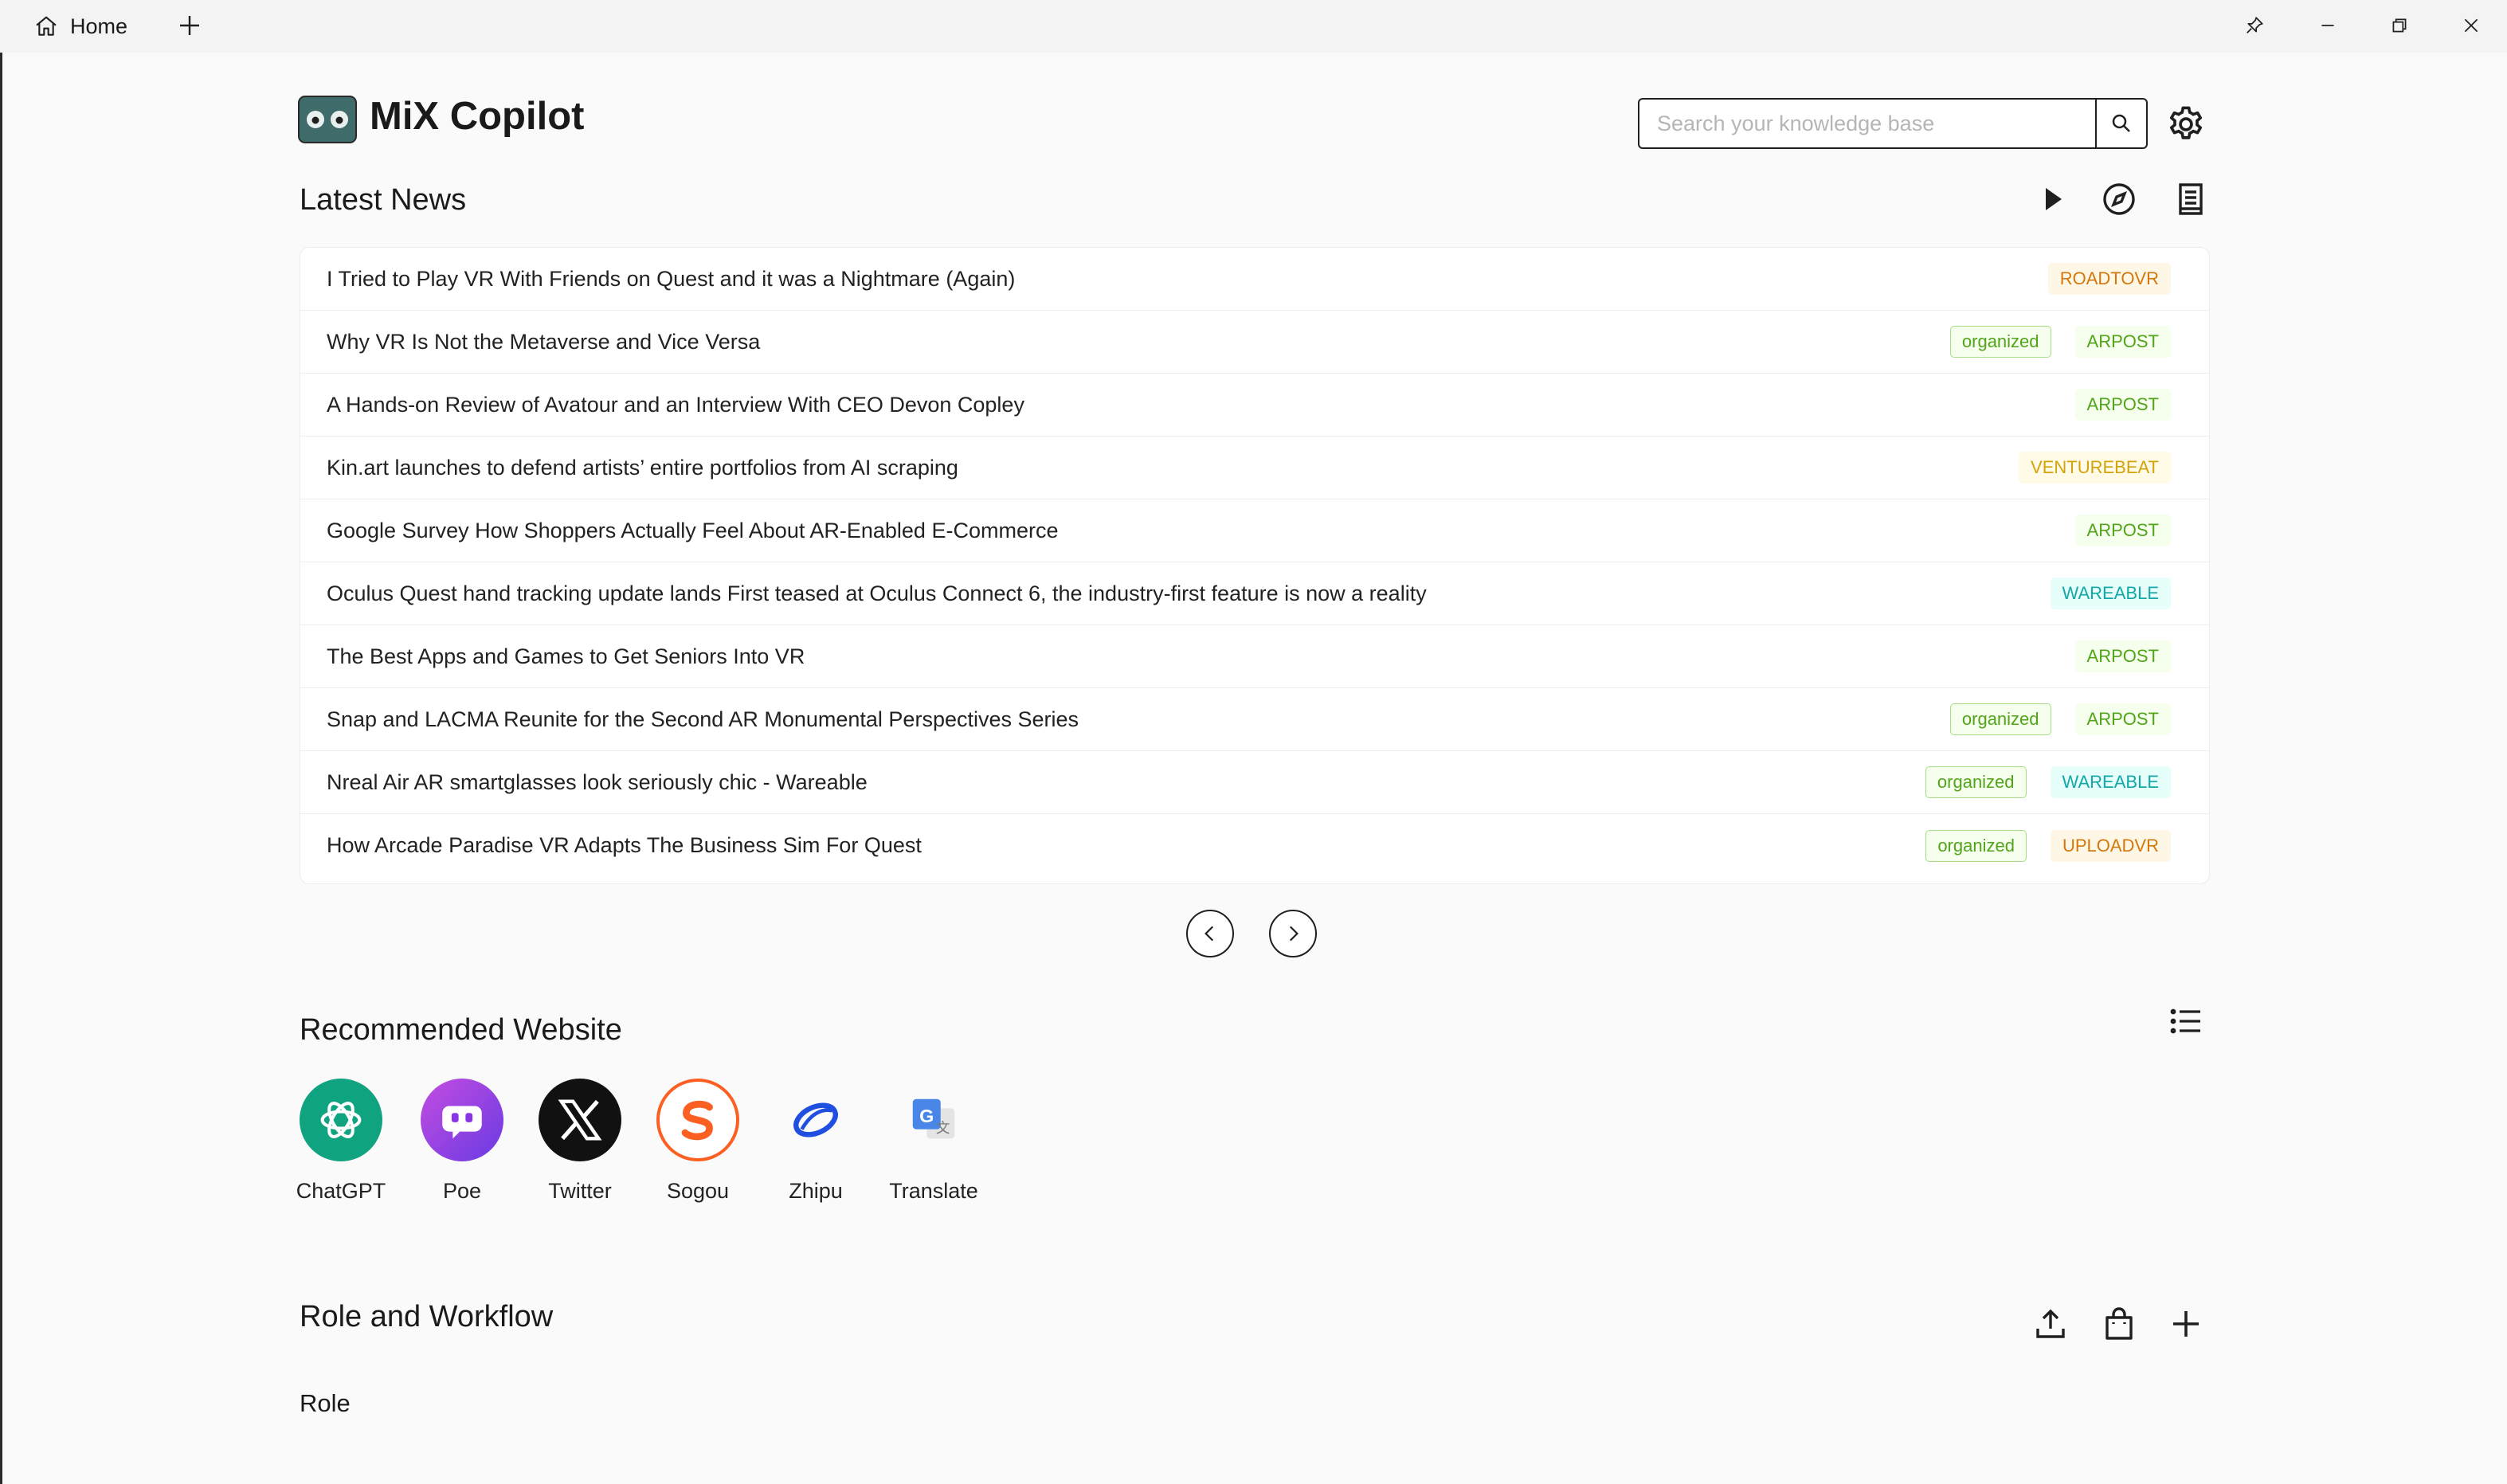 Image resolution: width=2507 pixels, height=1484 pixels. I want to click on latest-news-heading: Latest News, so click(383, 200).